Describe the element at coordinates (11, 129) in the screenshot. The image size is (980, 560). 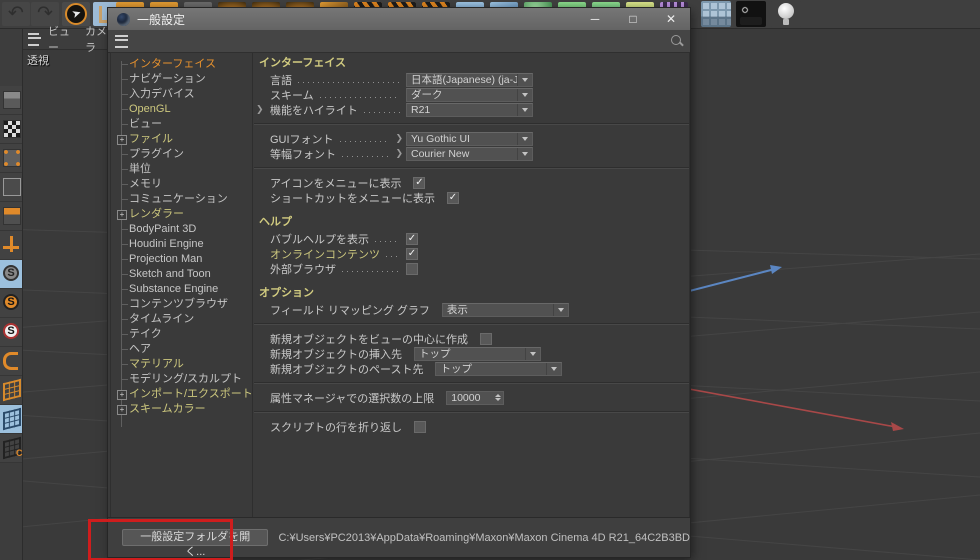
I see `checkerboard-icon` at that location.